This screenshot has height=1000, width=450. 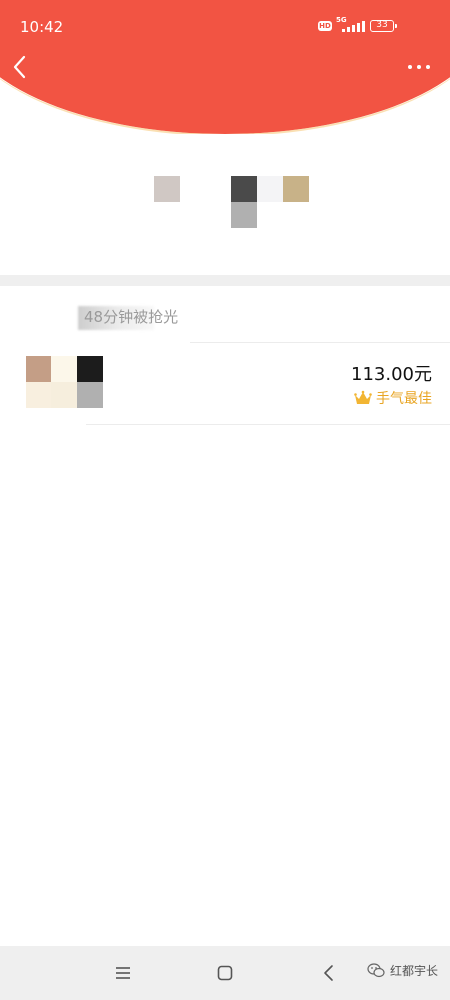 What do you see at coordinates (363, 397) in the screenshot?
I see `crown-icon` at bounding box center [363, 397].